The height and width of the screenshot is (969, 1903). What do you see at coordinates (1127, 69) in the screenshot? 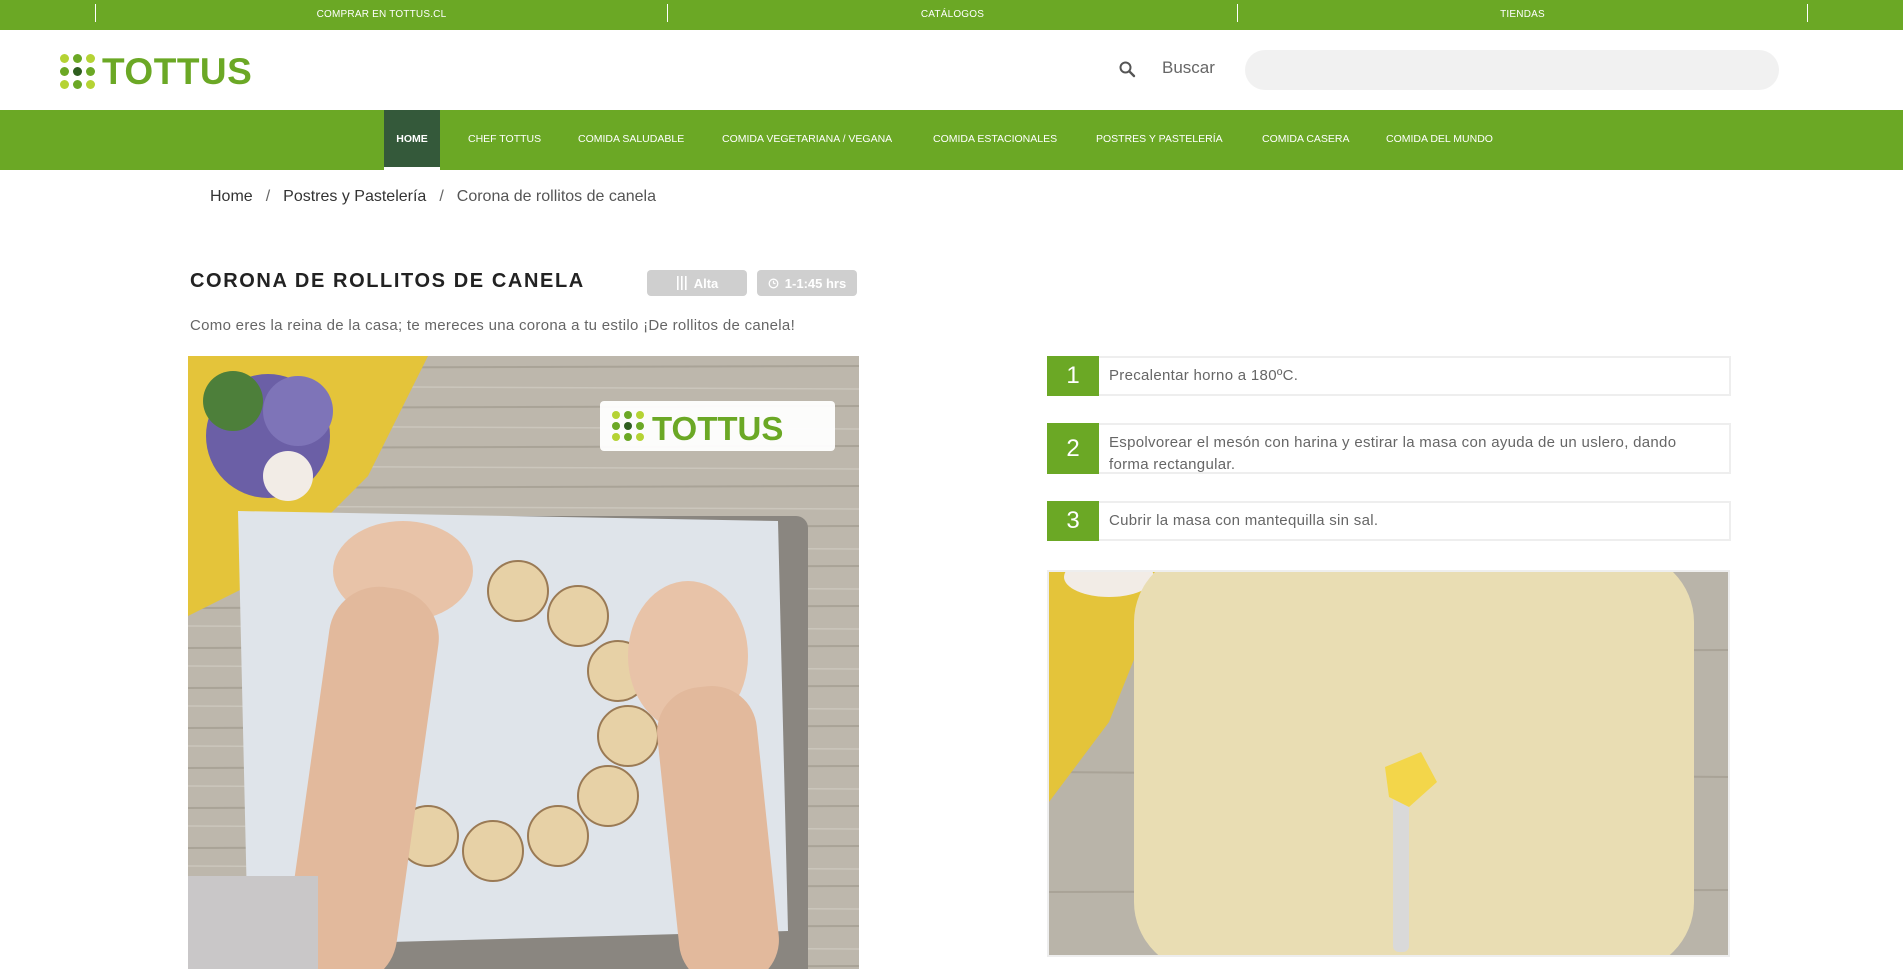
I see `search-icon` at bounding box center [1127, 69].